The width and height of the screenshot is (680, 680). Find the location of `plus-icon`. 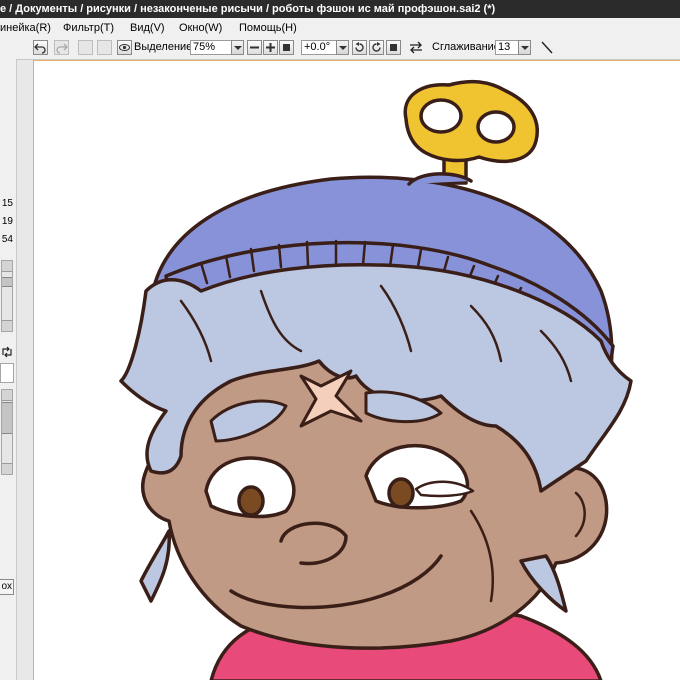

plus-icon is located at coordinates (270, 47).